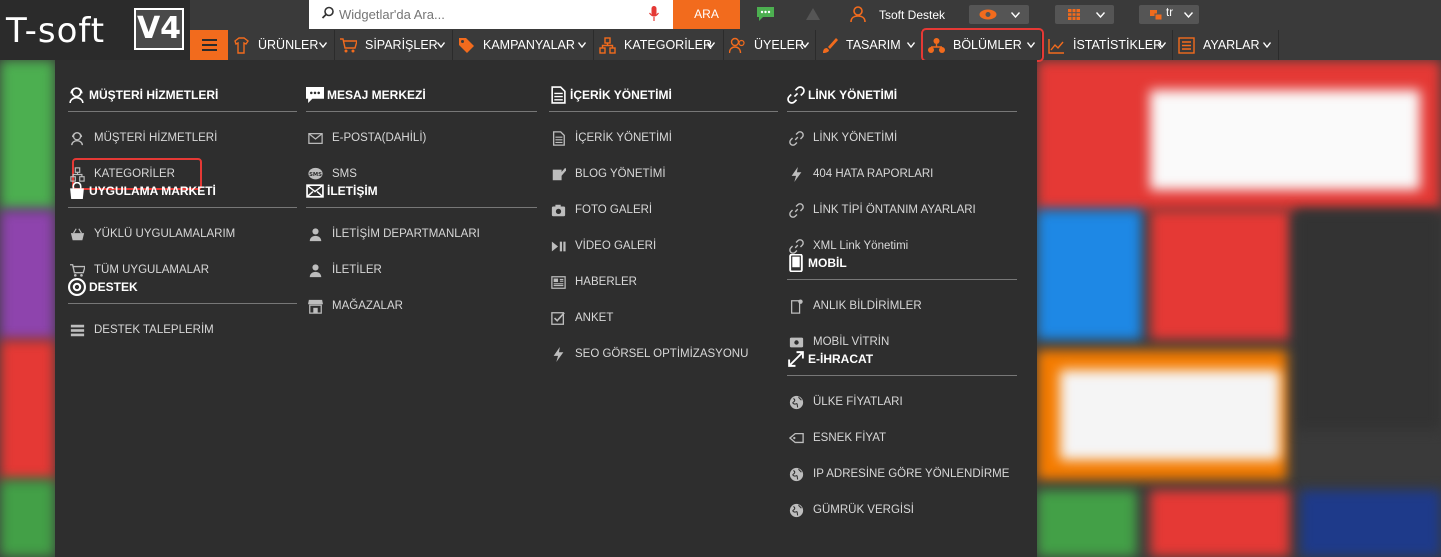  What do you see at coordinates (830, 45) in the screenshot?
I see `brush-icon` at bounding box center [830, 45].